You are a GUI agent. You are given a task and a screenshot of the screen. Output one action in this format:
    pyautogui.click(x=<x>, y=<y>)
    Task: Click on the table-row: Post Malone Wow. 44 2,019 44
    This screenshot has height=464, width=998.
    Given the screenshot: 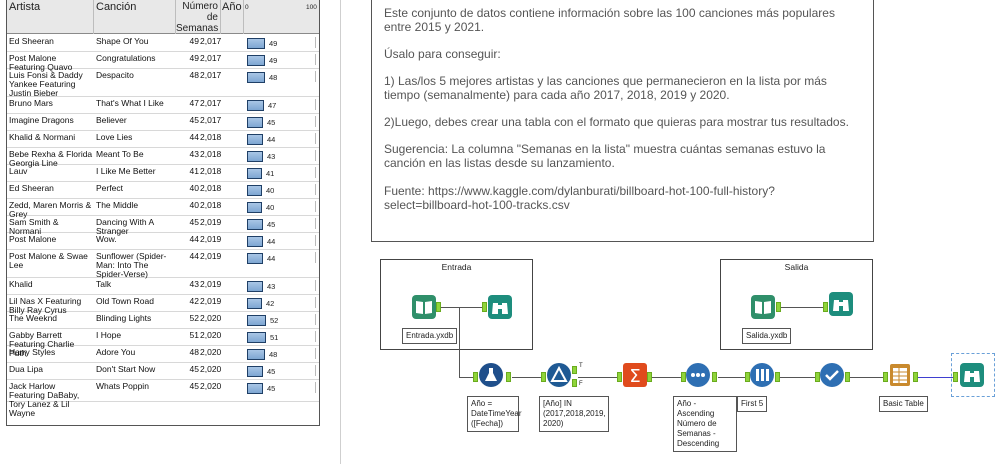 What is the action you would take?
    pyautogui.click(x=163, y=241)
    